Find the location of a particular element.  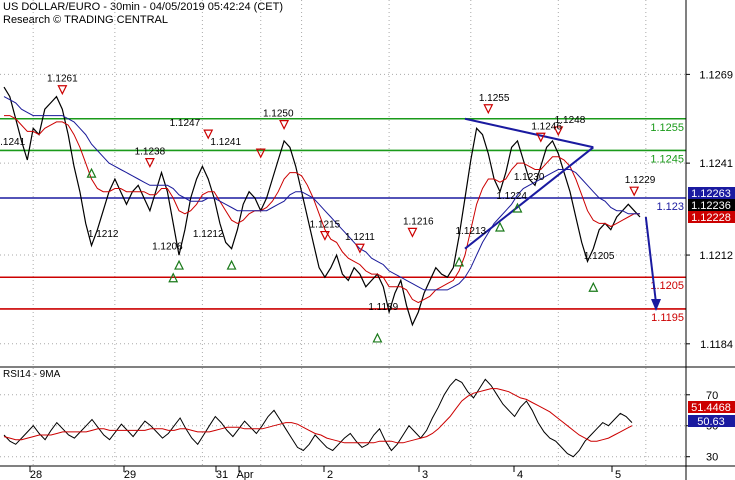

pivot-value-label: 1.1205 is located at coordinates (599, 256).